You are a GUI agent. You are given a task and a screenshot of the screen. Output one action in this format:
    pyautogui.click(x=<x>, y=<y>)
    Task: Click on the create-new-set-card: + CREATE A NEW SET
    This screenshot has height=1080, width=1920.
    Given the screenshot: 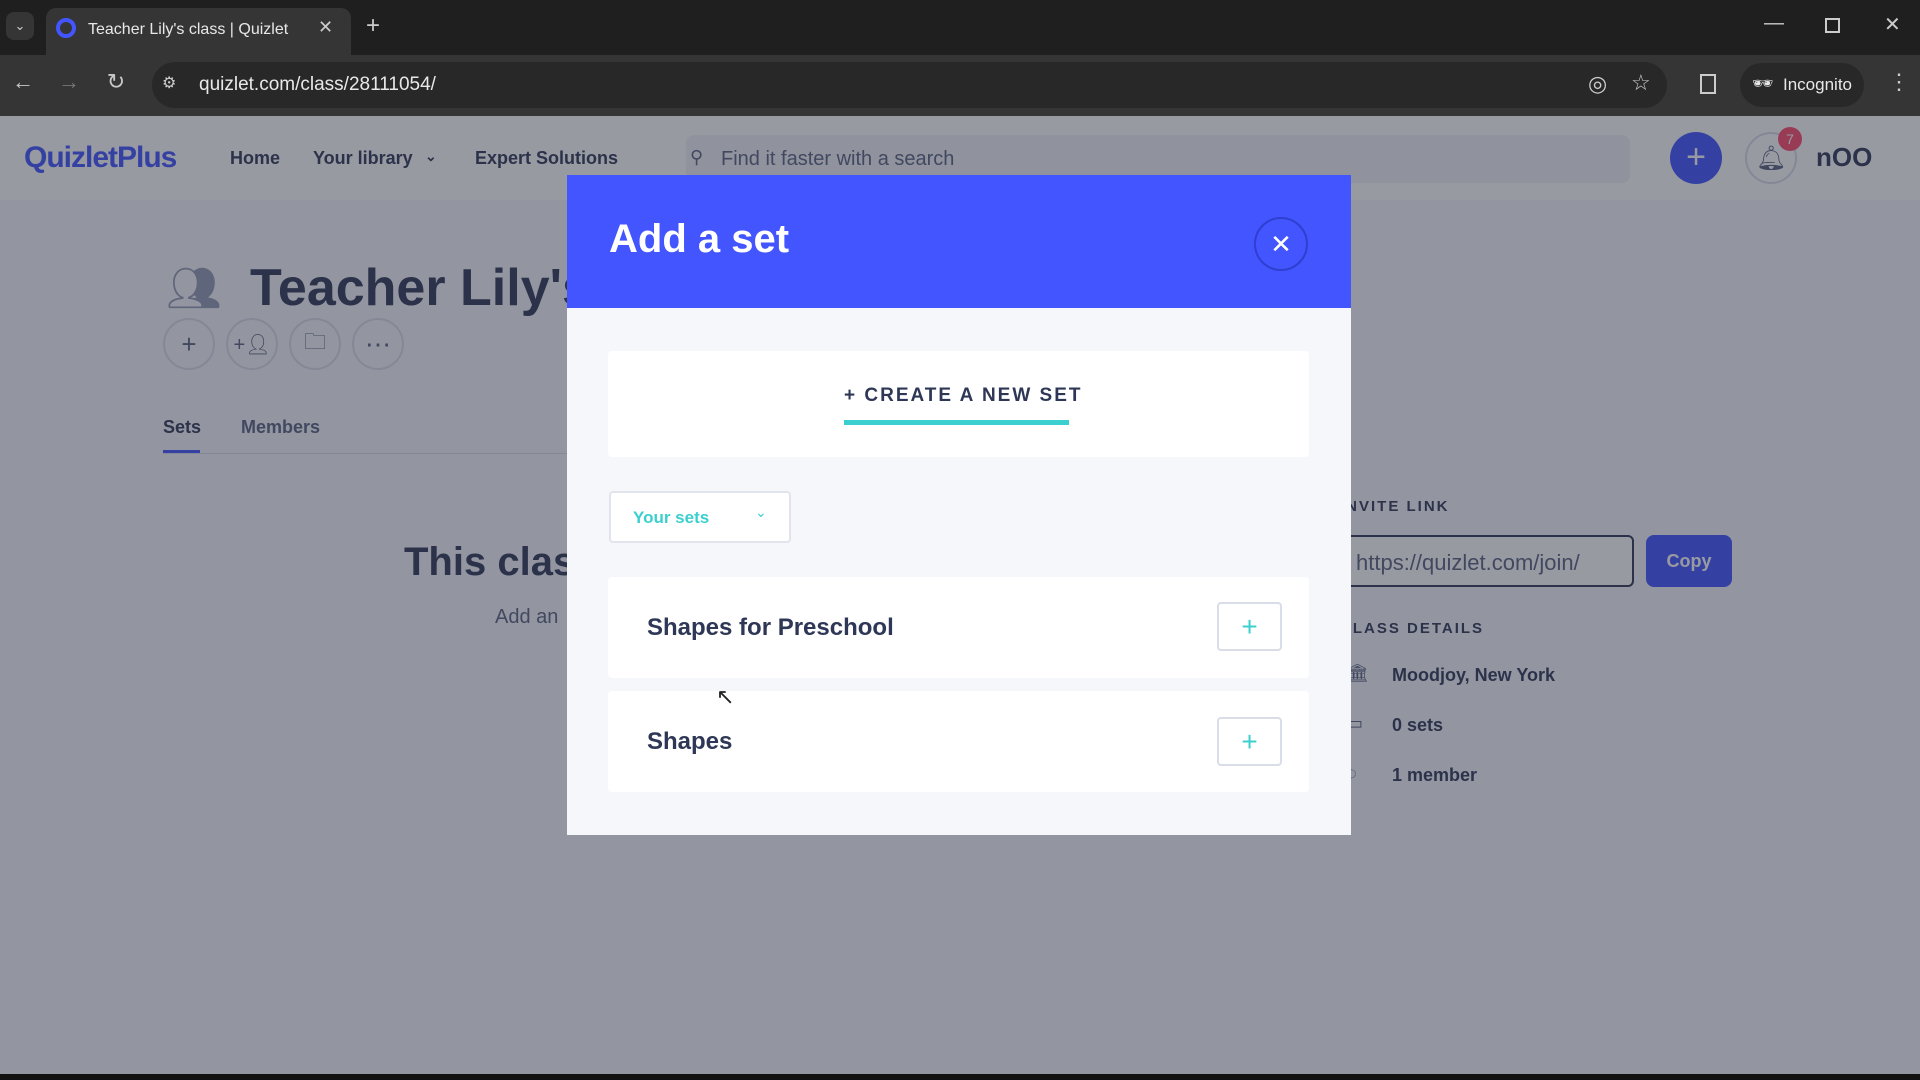 What is the action you would take?
    pyautogui.click(x=958, y=404)
    